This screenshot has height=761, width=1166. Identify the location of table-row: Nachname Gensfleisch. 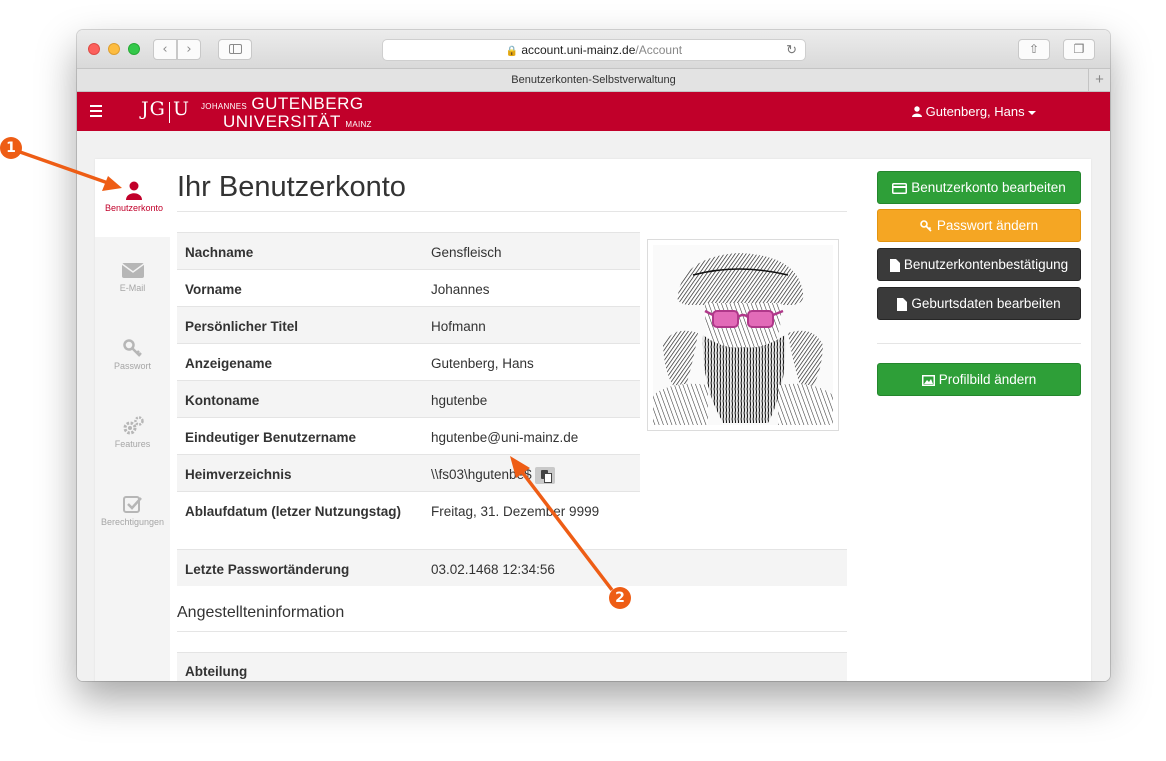
(408, 250).